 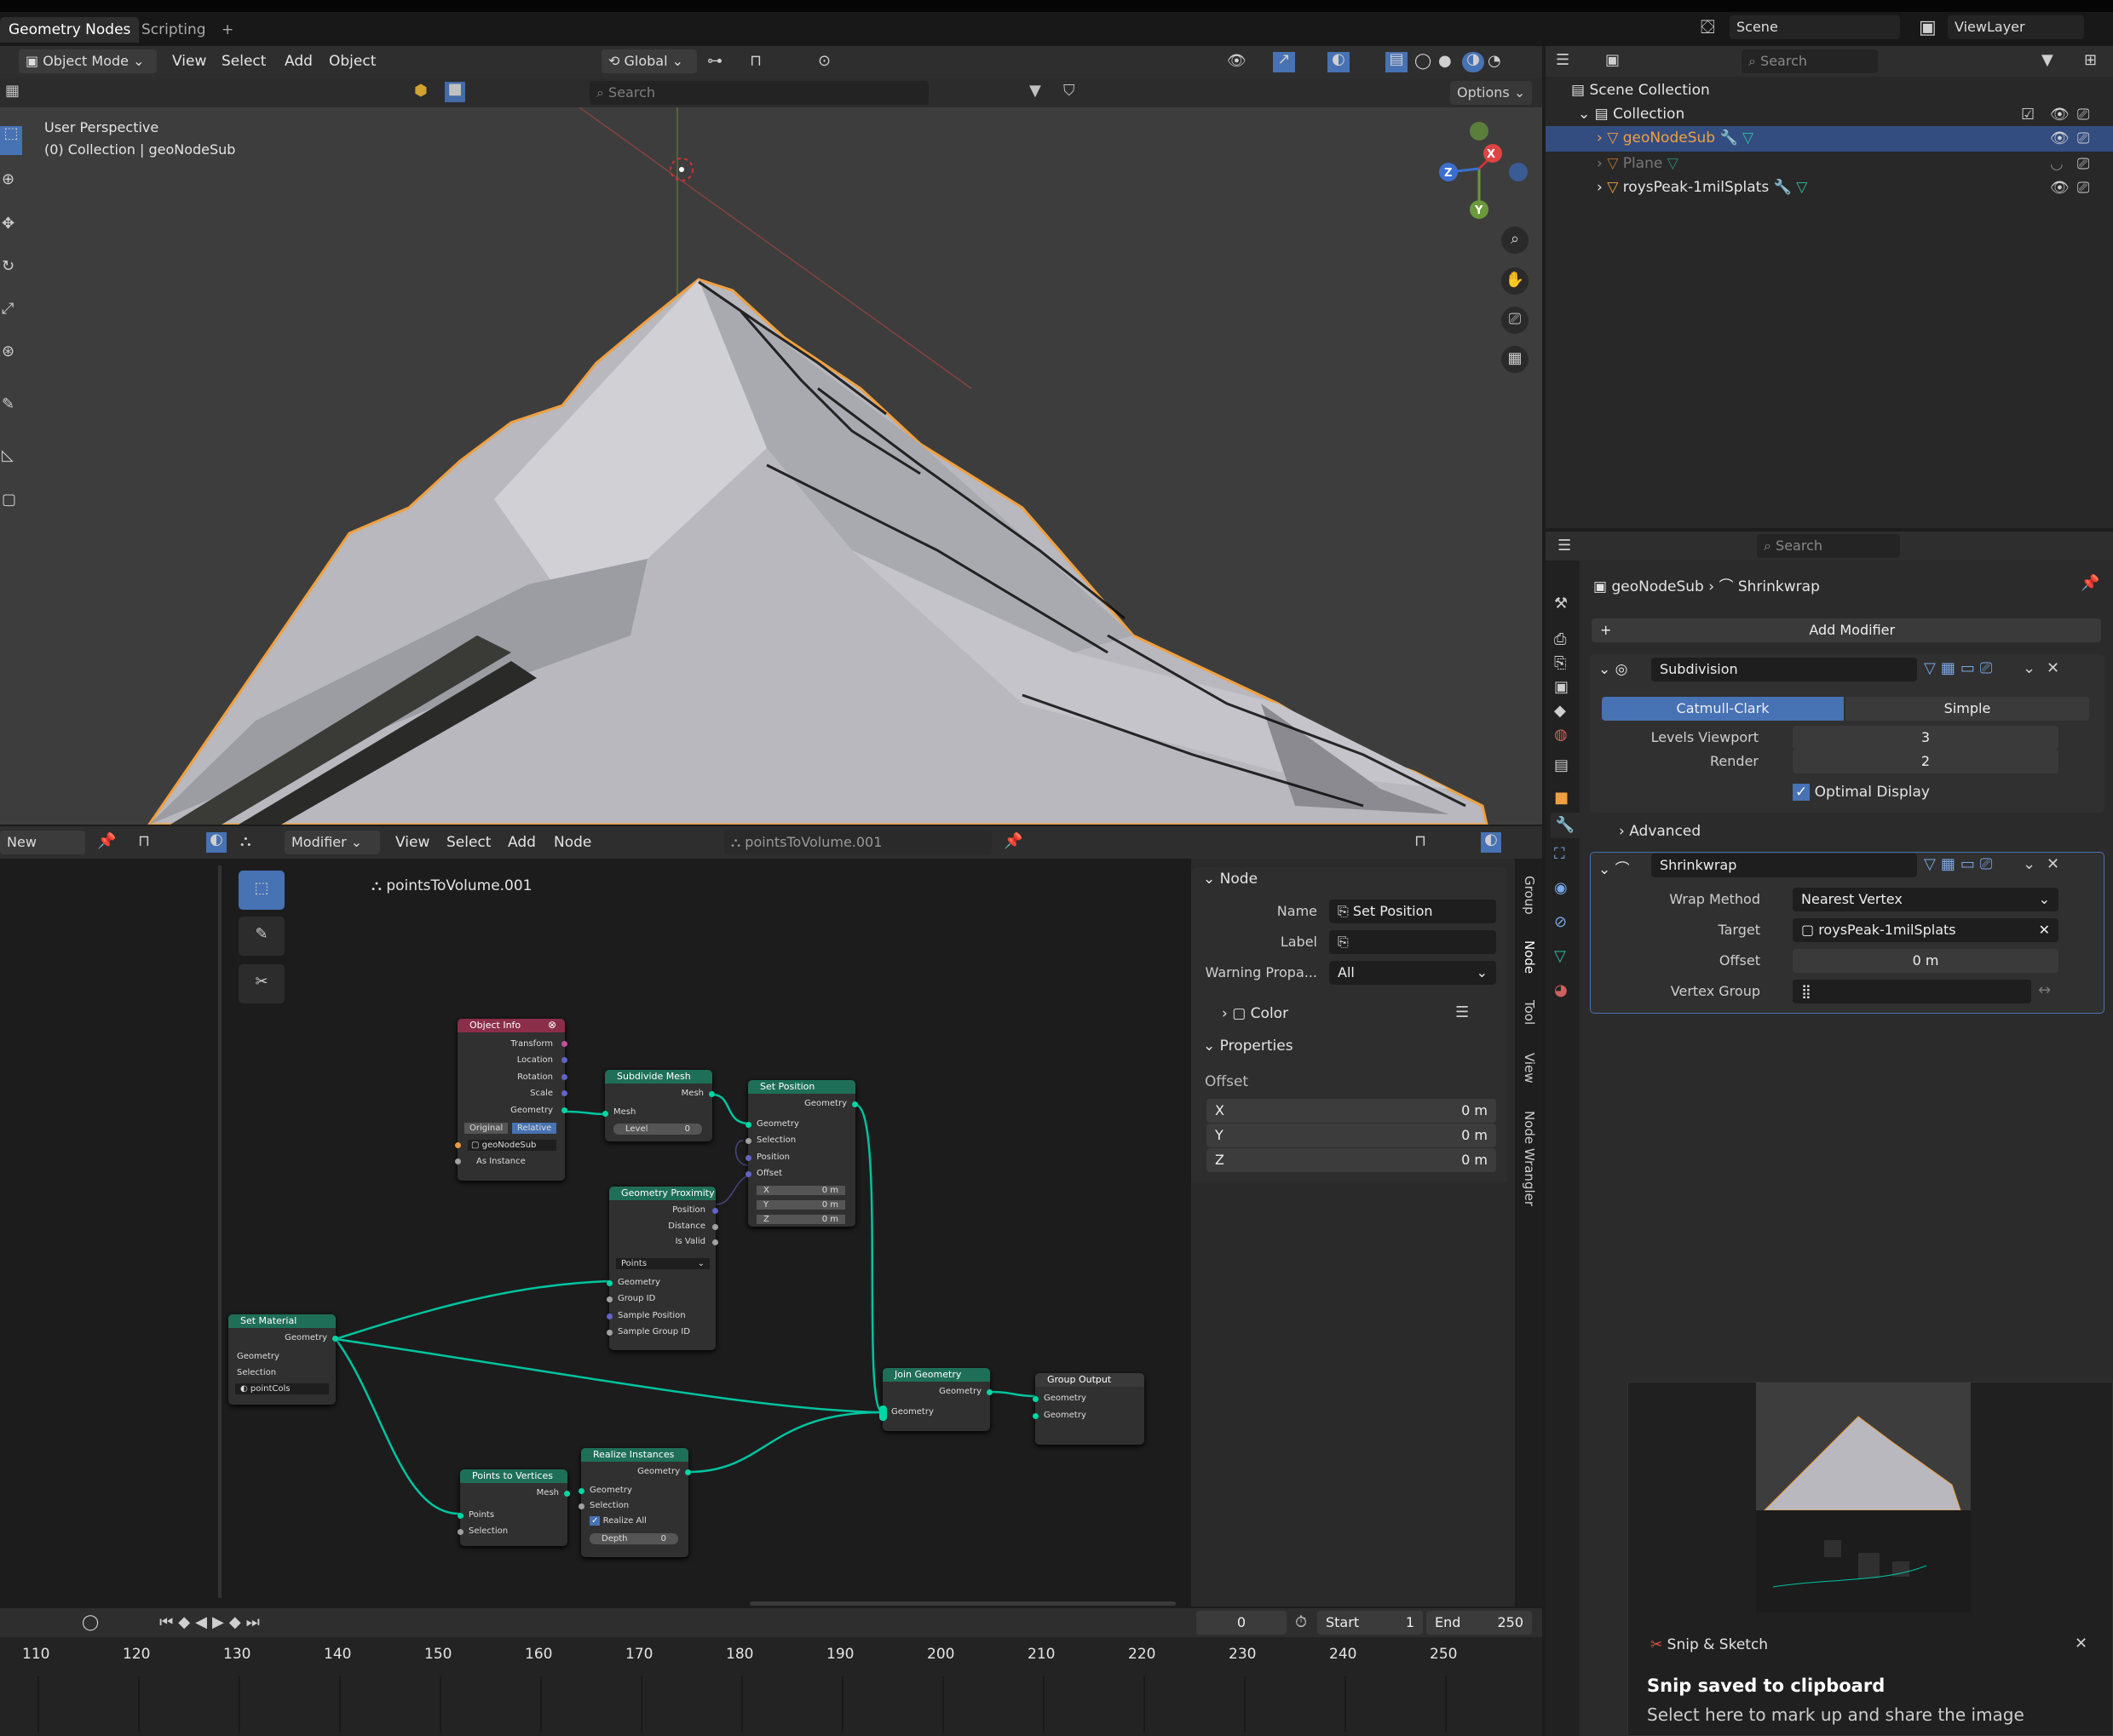 I want to click on display-mode-icon: ▣, so click(x=1612, y=60).